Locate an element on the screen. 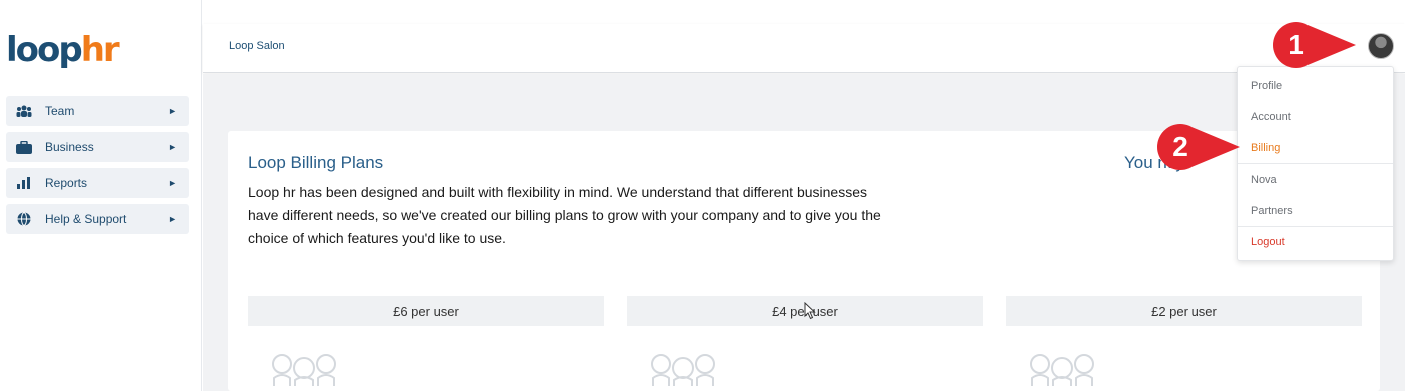  briefcase-icon is located at coordinates (24, 147).